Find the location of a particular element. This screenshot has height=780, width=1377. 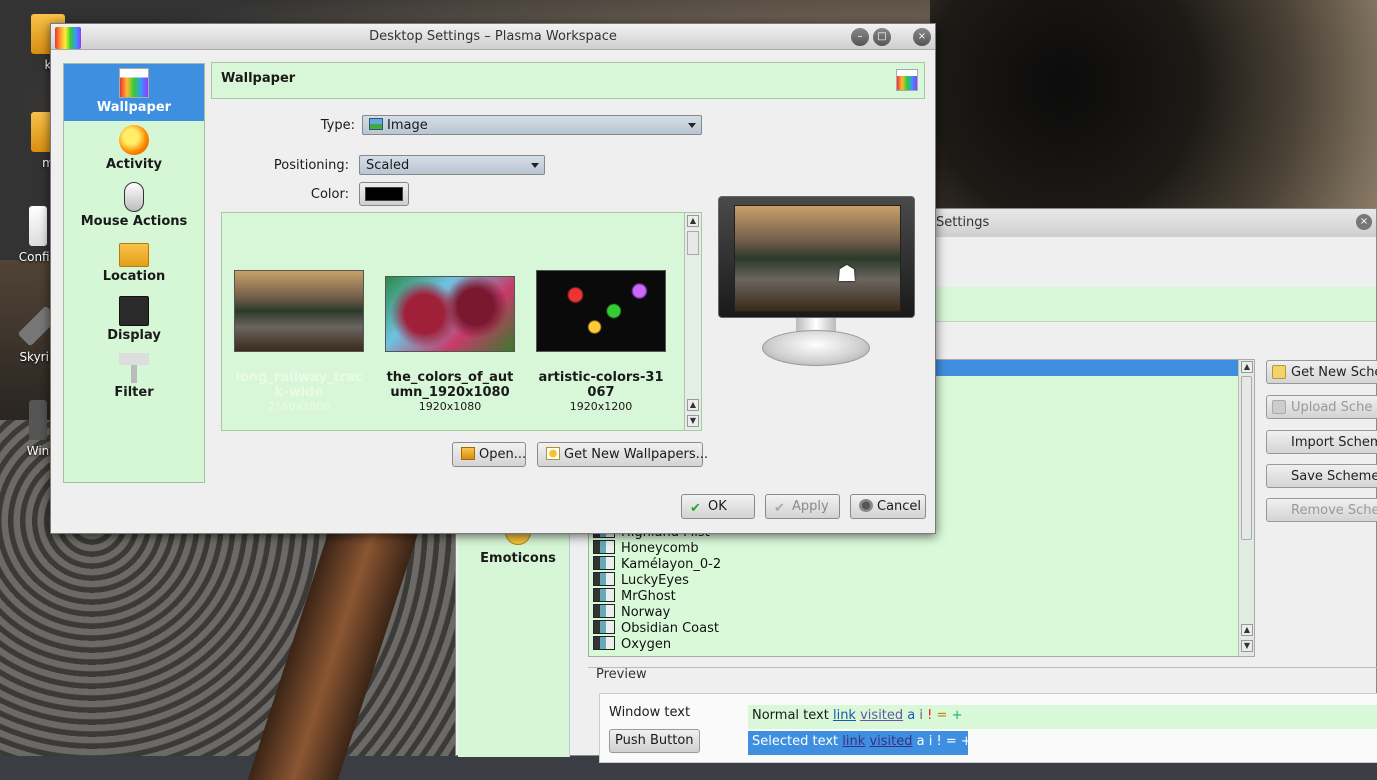

sidebar-item-display: Display is located at coordinates (134, 320).